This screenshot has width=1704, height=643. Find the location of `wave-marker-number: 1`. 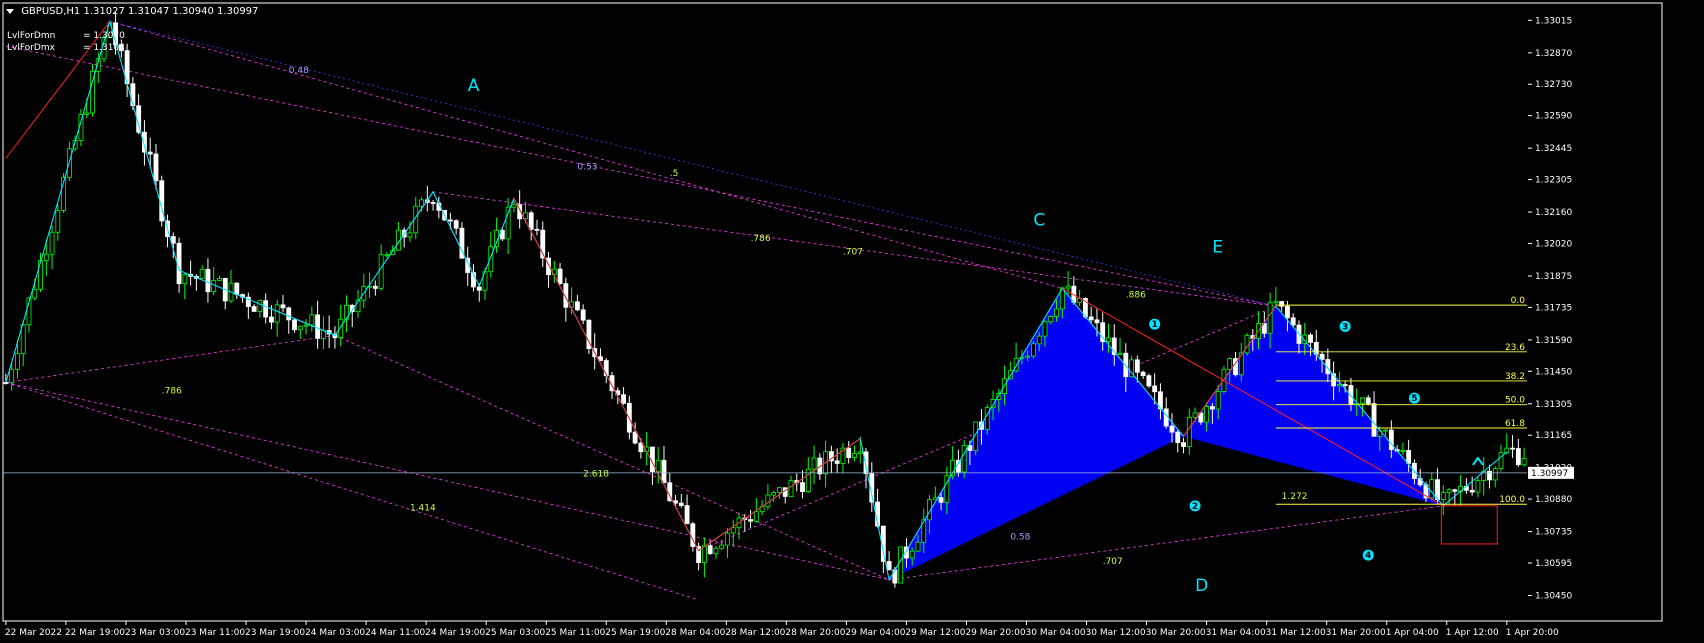

wave-marker-number: 1 is located at coordinates (1155, 325).